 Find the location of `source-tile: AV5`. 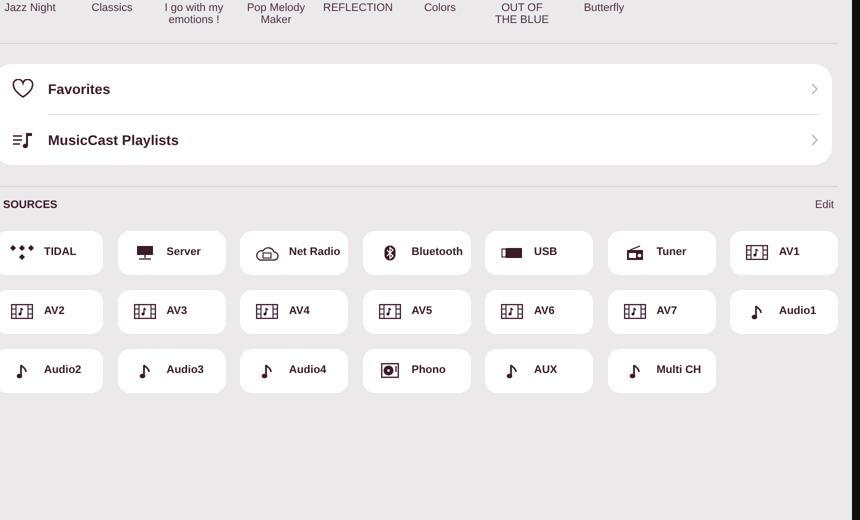

source-tile: AV5 is located at coordinates (416, 312).